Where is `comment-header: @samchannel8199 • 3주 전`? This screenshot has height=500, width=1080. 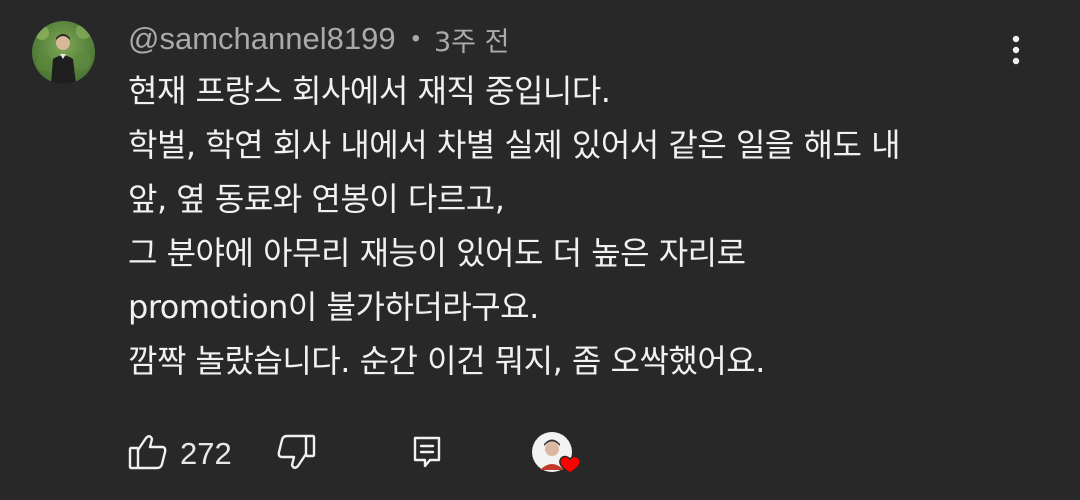
comment-header: @samchannel8199 • 3주 전 is located at coordinates (318, 39).